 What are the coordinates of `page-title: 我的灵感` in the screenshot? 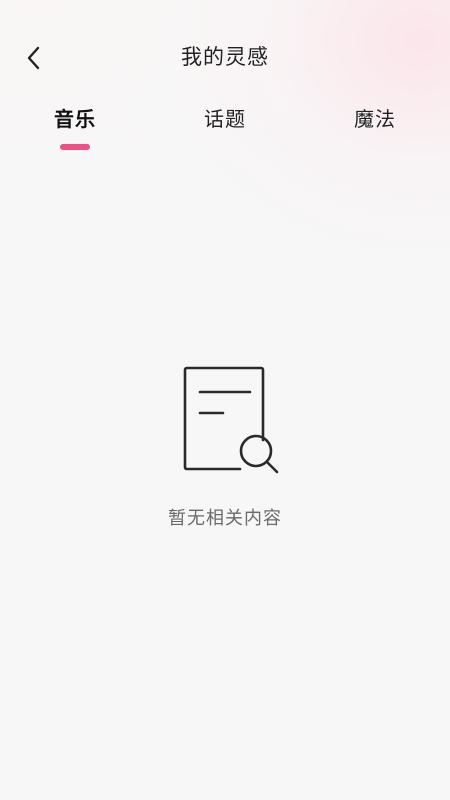 It's located at (225, 57).